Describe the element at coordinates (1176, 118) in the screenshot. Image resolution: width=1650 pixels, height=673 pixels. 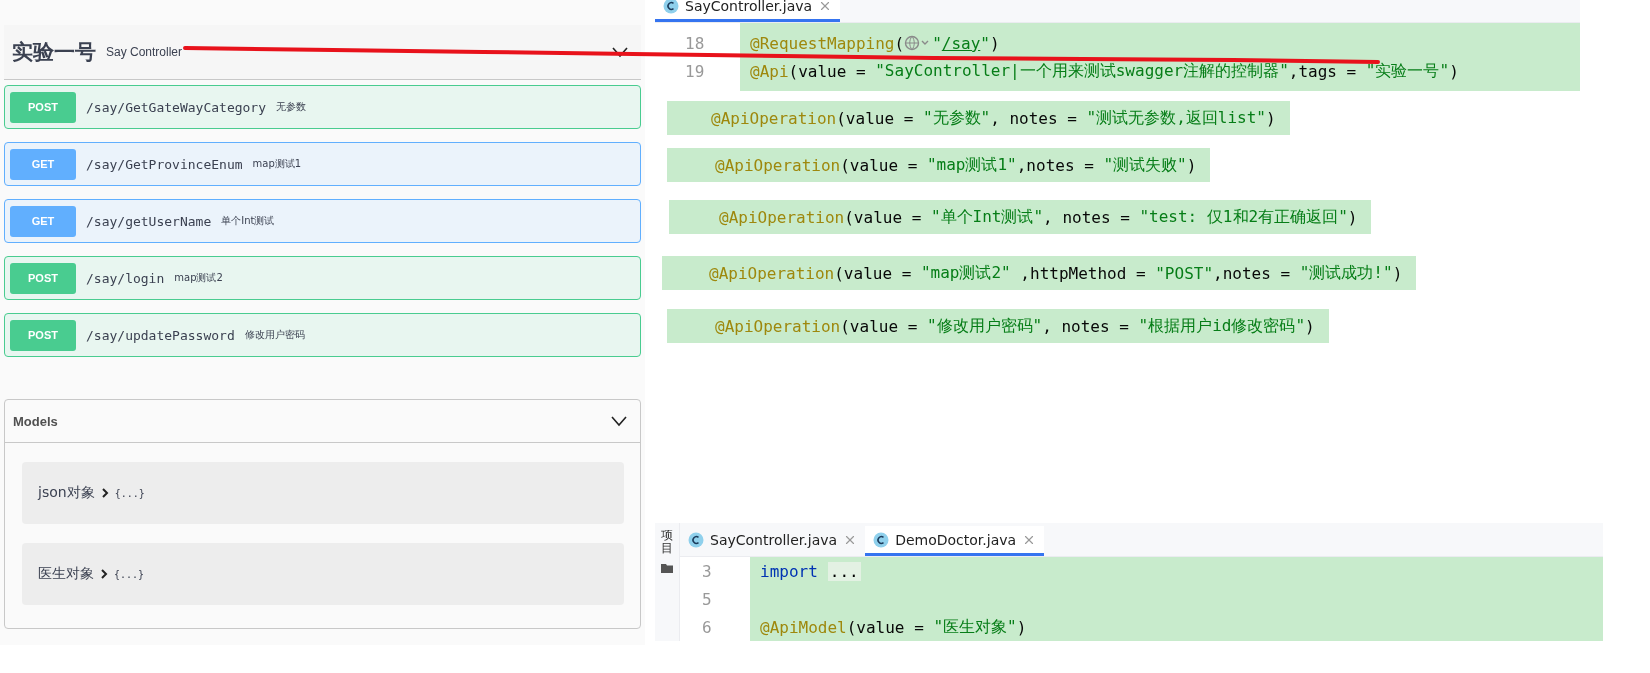
I see `code-text: "测试无参数,返回list"` at that location.